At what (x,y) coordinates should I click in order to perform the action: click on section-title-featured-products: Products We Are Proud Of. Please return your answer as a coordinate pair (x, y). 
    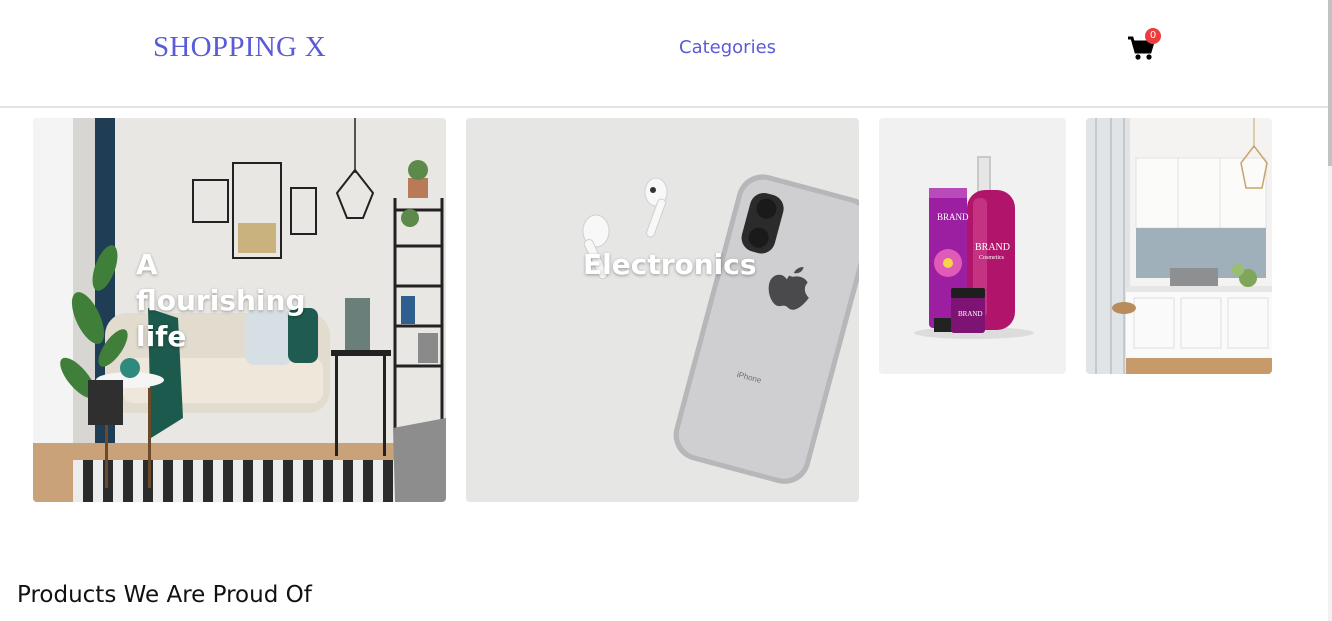
    Looking at the image, I should click on (164, 595).